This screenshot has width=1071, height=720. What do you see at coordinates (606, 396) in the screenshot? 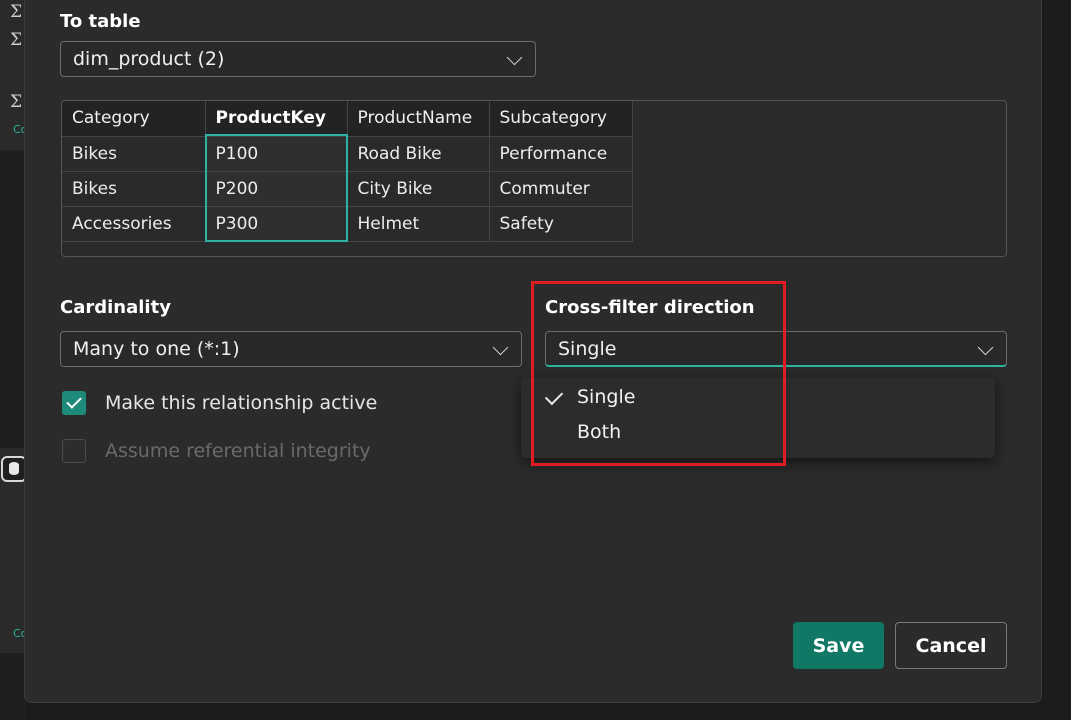
I see `menu-item-label: Single` at bounding box center [606, 396].